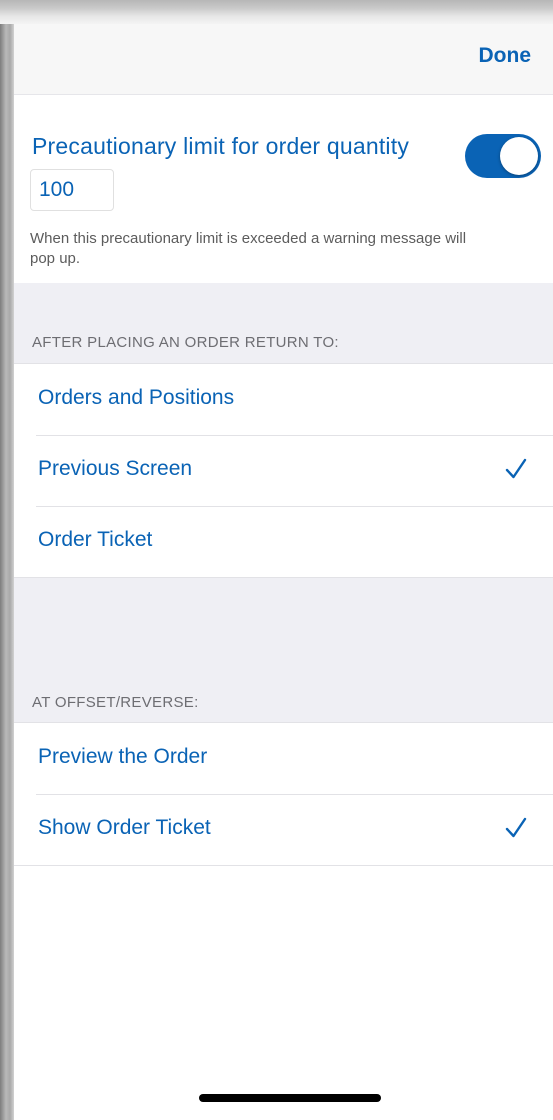 The image size is (553, 1120). I want to click on precautionary-limit-title: Precautionary limit for order quantity, so click(221, 146).